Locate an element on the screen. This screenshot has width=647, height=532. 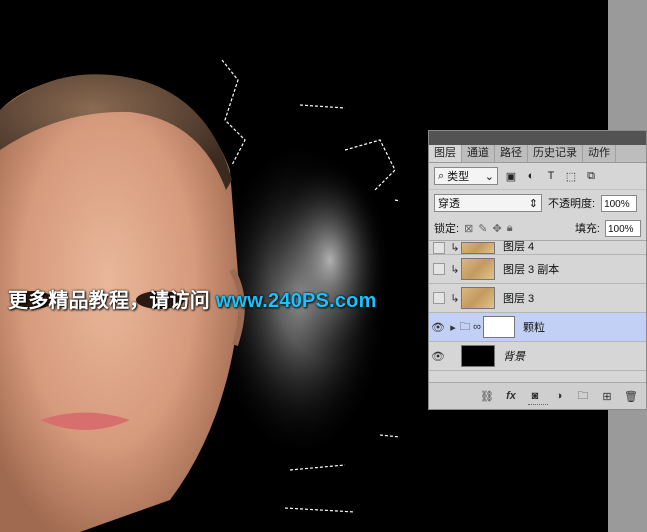
layer-name: 背景 is located at coordinates (514, 357).